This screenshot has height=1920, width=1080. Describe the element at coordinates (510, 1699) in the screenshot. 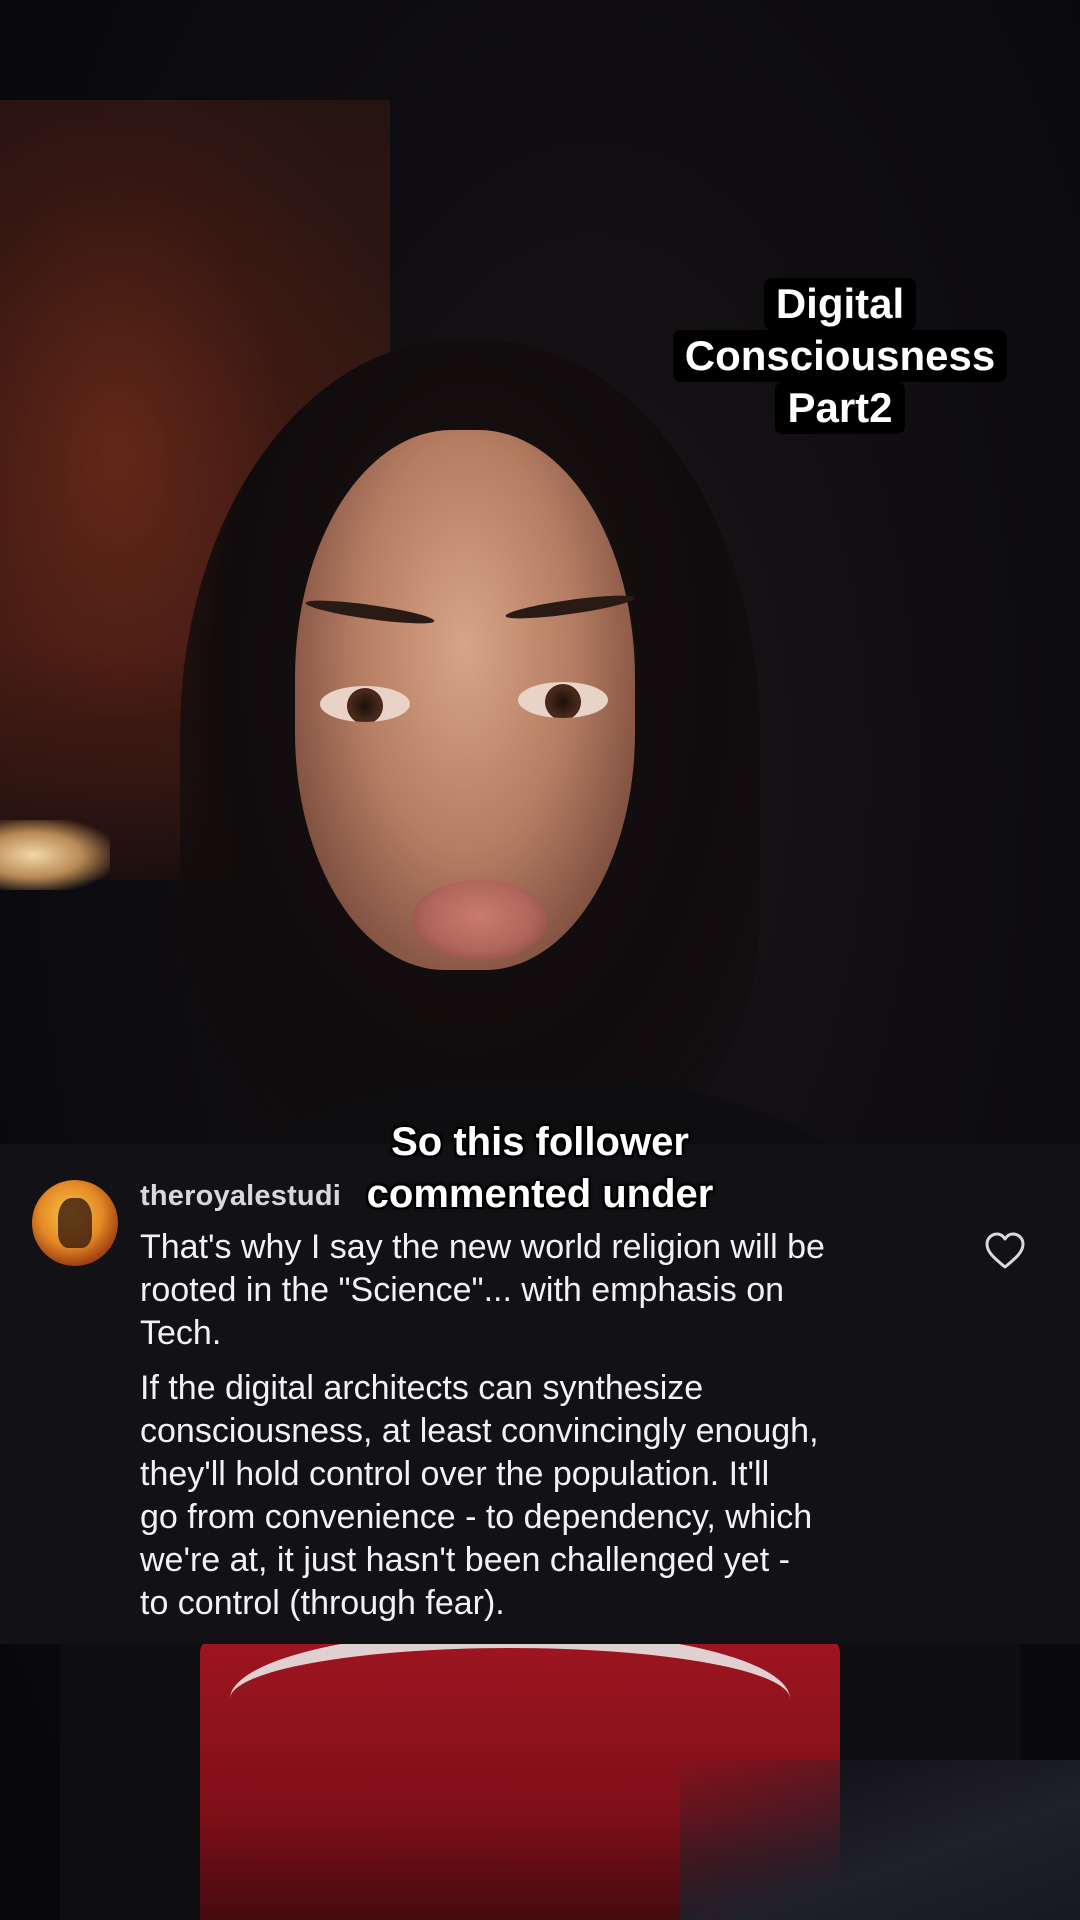

I see `shirt-print-graphic` at that location.